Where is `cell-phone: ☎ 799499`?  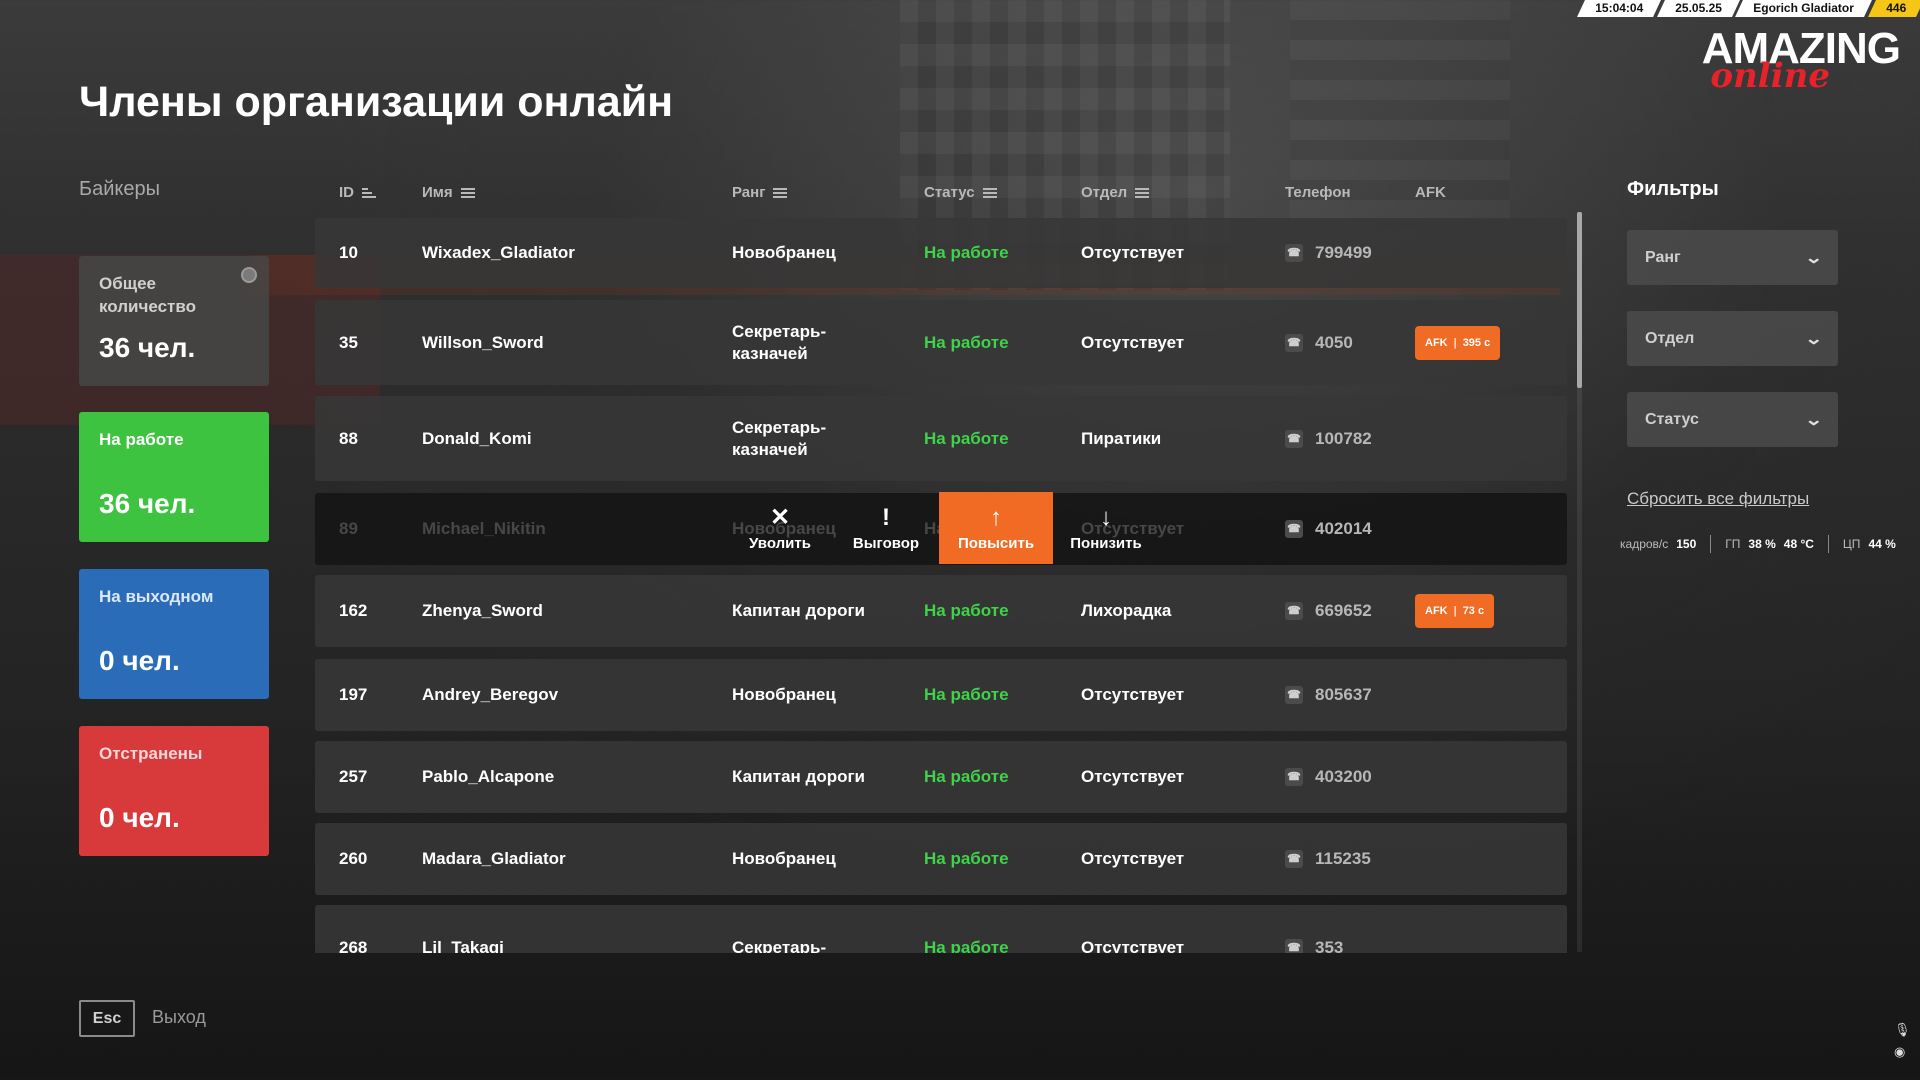
cell-phone: ☎ 799499 is located at coordinates (1328, 253).